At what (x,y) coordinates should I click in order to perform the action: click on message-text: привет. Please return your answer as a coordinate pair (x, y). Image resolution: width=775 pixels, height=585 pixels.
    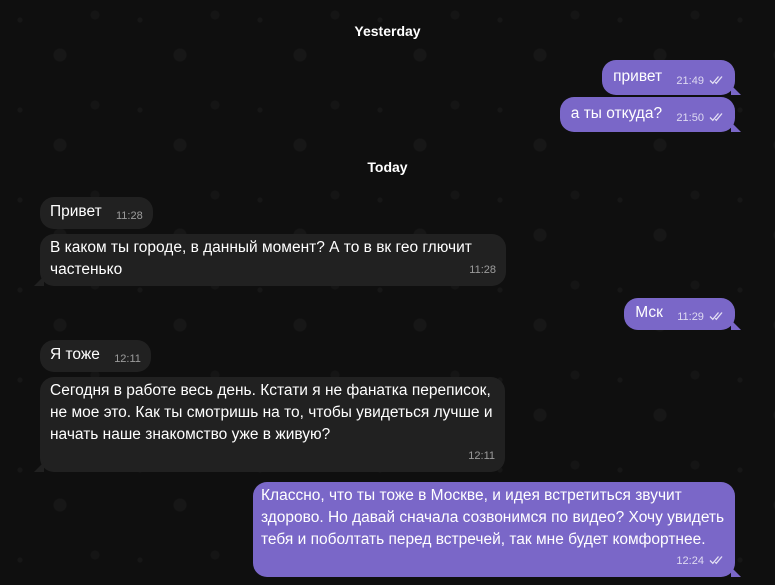
    Looking at the image, I should click on (638, 76).